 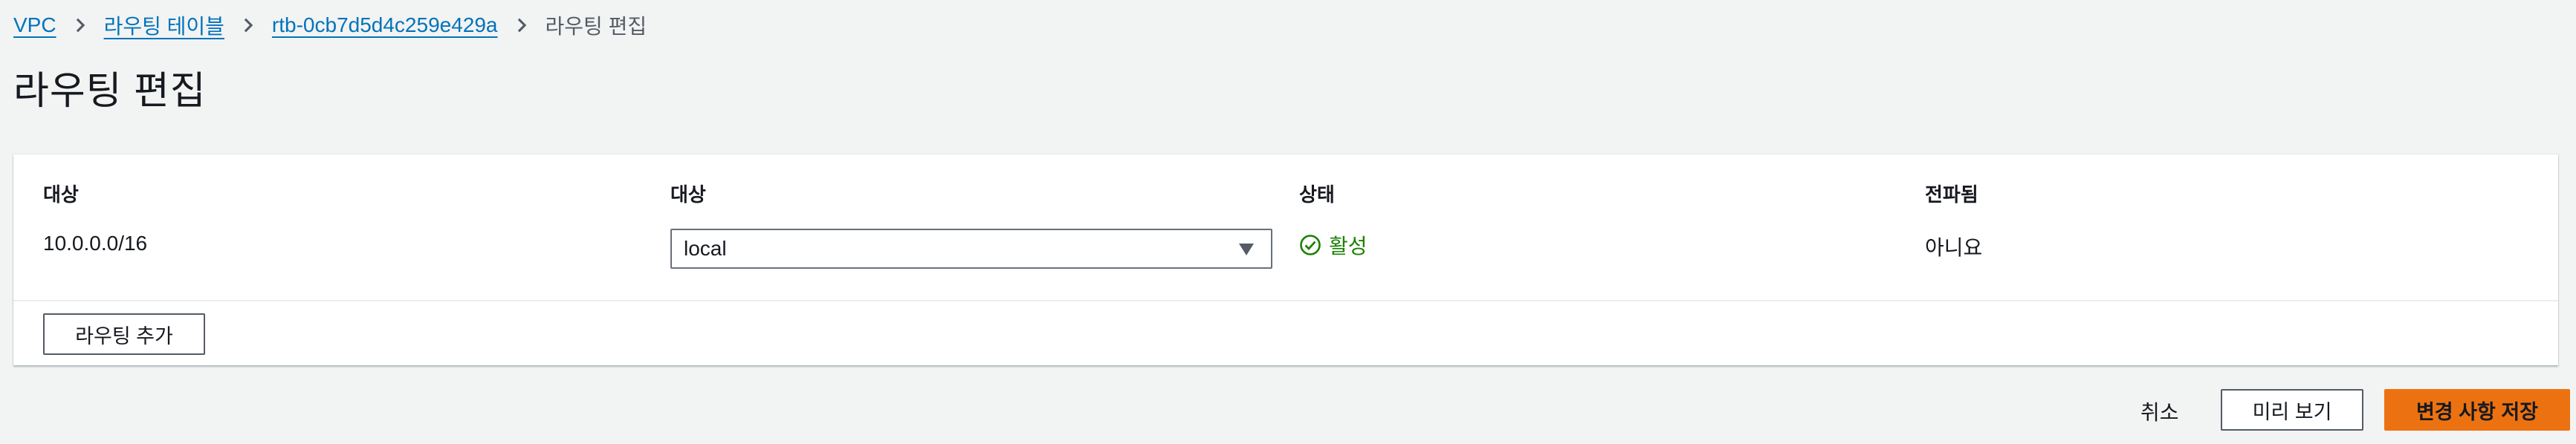 What do you see at coordinates (2477, 410) in the screenshot?
I see `save-changes-button: 변경 사항 저장` at bounding box center [2477, 410].